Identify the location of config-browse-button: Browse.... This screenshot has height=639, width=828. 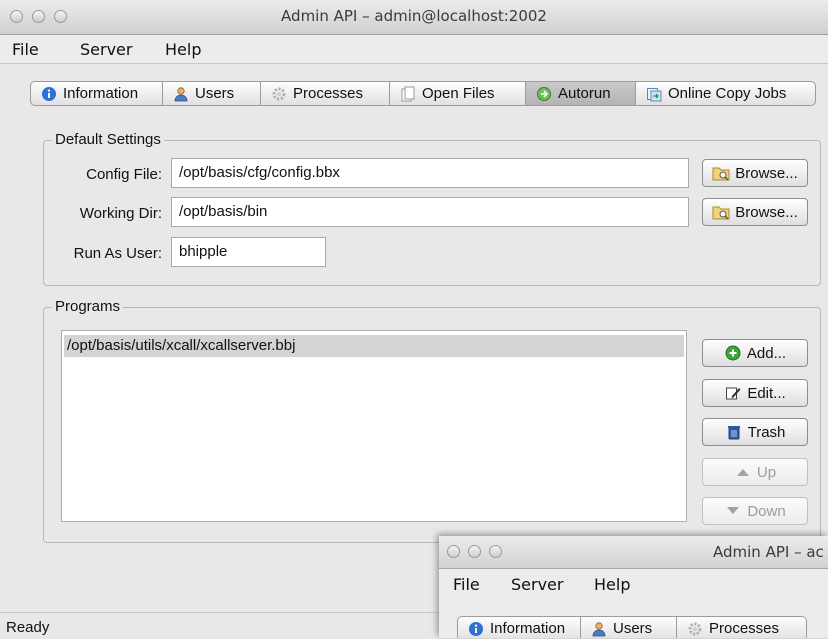
(755, 173).